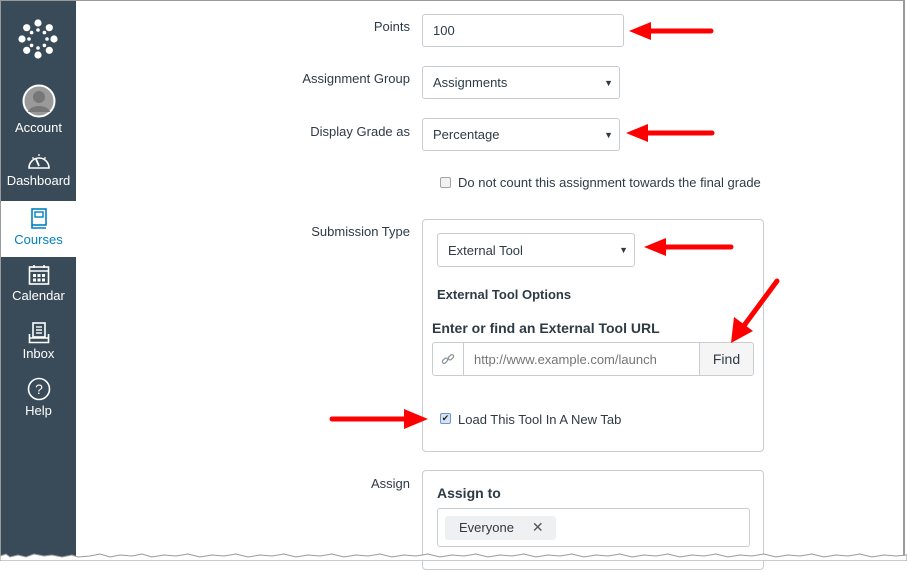 This screenshot has width=907, height=570. Describe the element at coordinates (536, 250) in the screenshot. I see `submission-type-select: External Tool ▼` at that location.